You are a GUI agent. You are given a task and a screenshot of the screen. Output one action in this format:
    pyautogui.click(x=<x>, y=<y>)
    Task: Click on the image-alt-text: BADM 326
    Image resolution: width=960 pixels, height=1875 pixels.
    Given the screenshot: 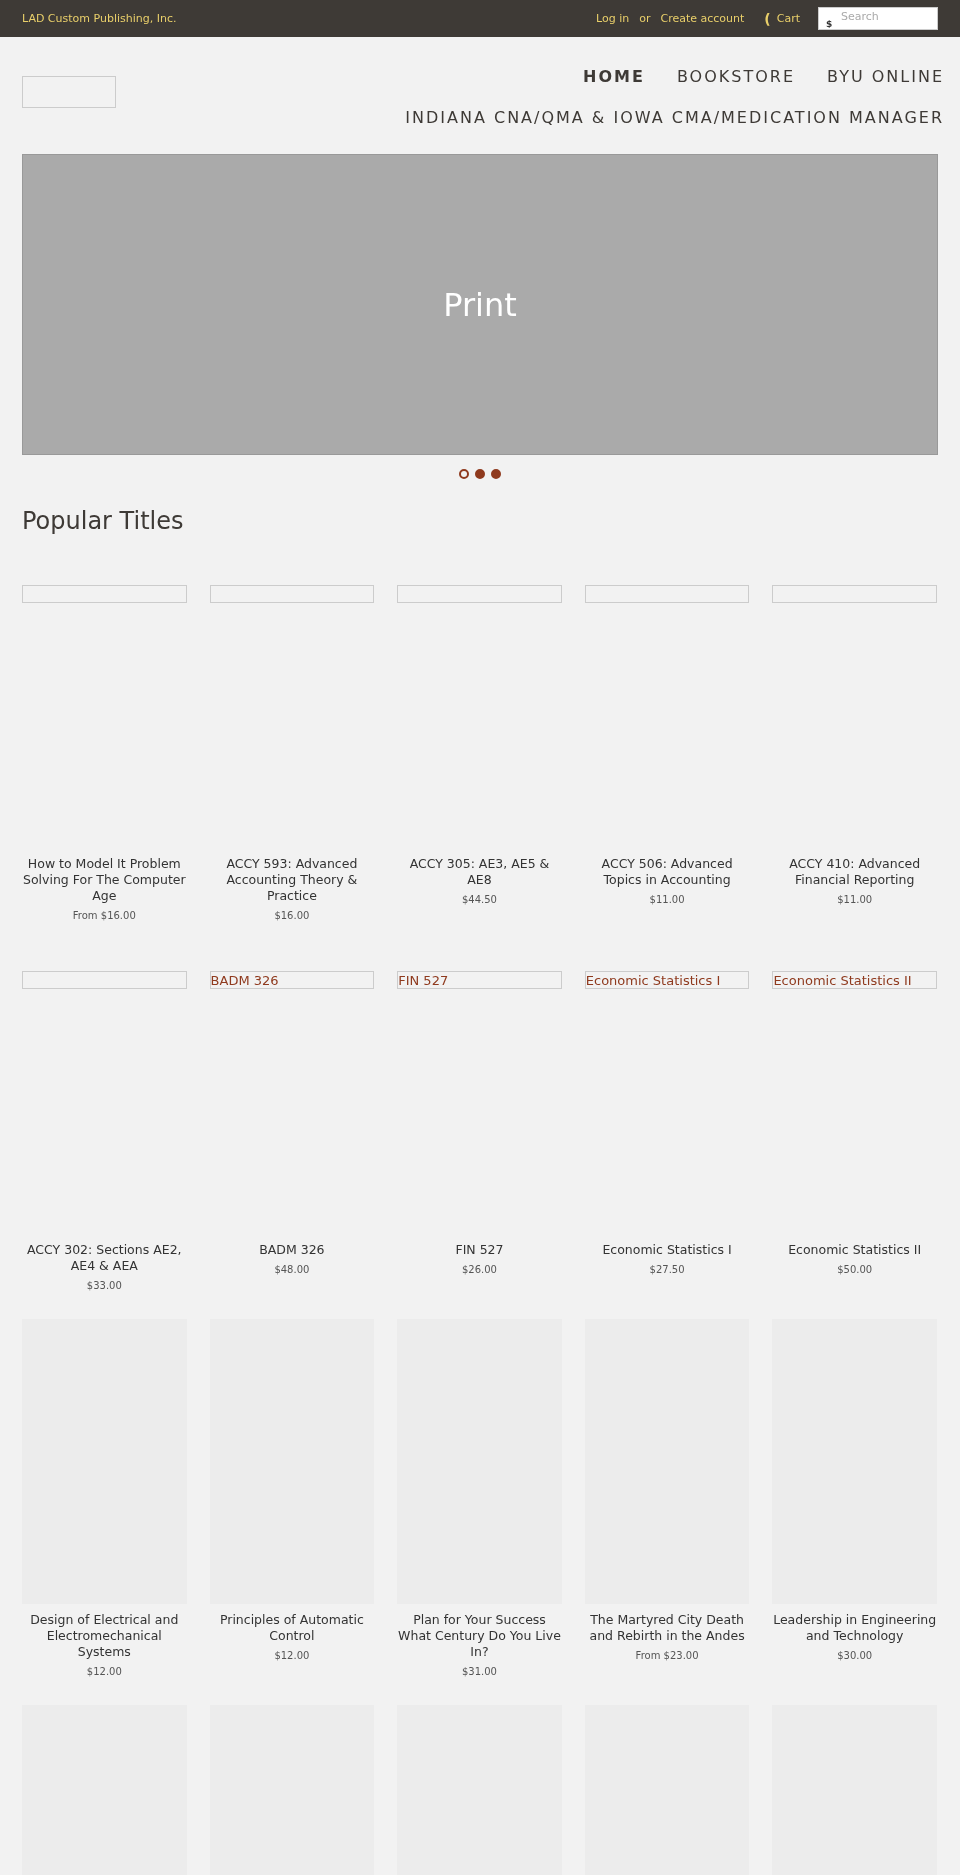 What is the action you would take?
    pyautogui.click(x=244, y=980)
    